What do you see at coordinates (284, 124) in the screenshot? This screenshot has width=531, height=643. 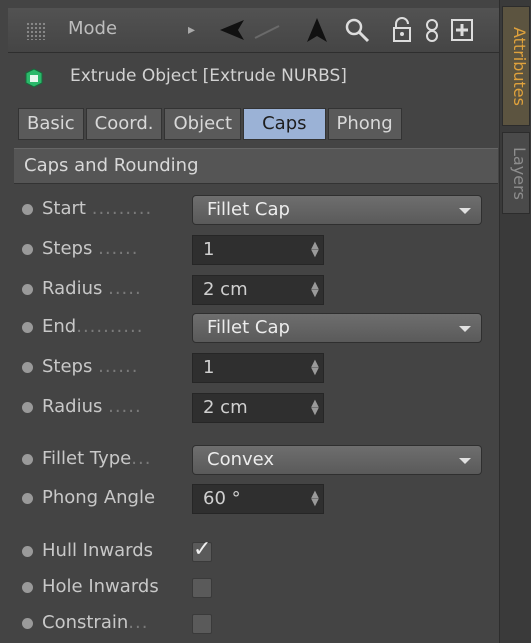 I see `tab-caps: Caps` at bounding box center [284, 124].